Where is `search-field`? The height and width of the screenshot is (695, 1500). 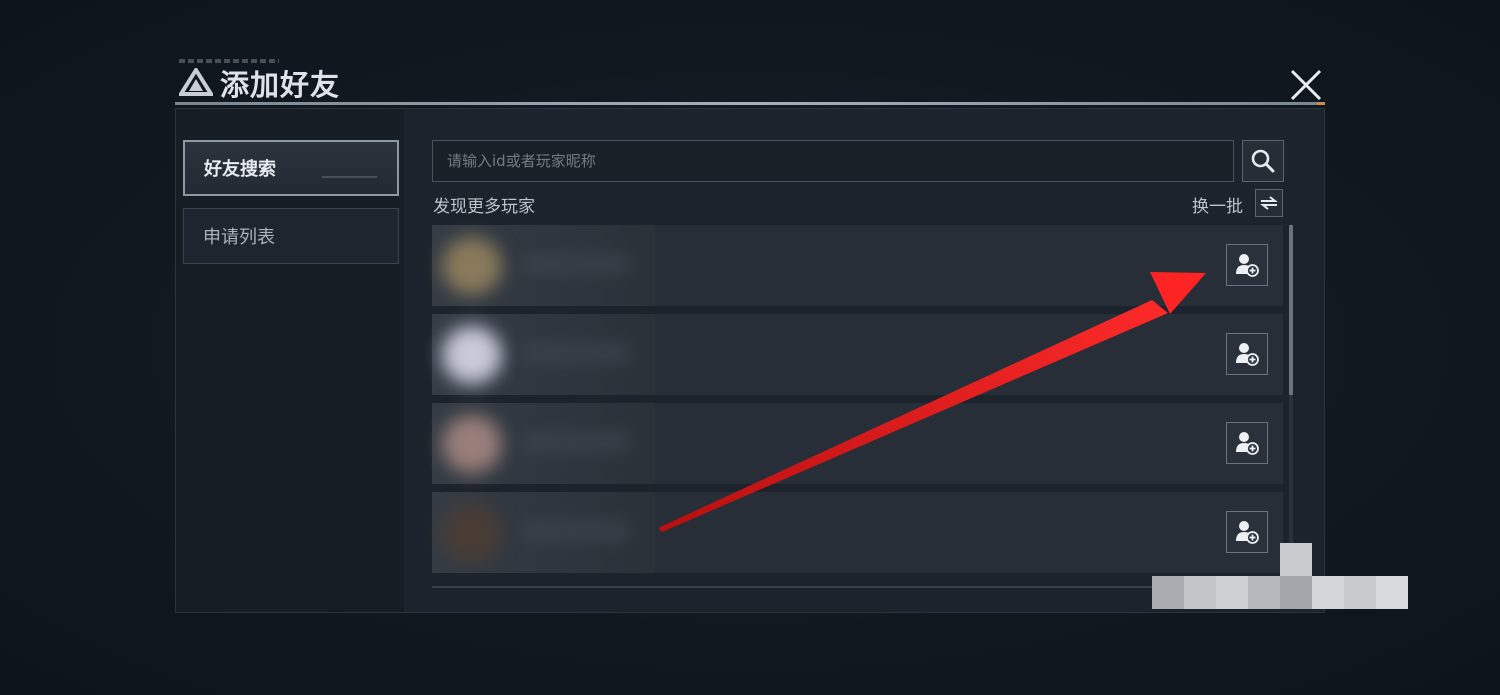 search-field is located at coordinates (833, 161).